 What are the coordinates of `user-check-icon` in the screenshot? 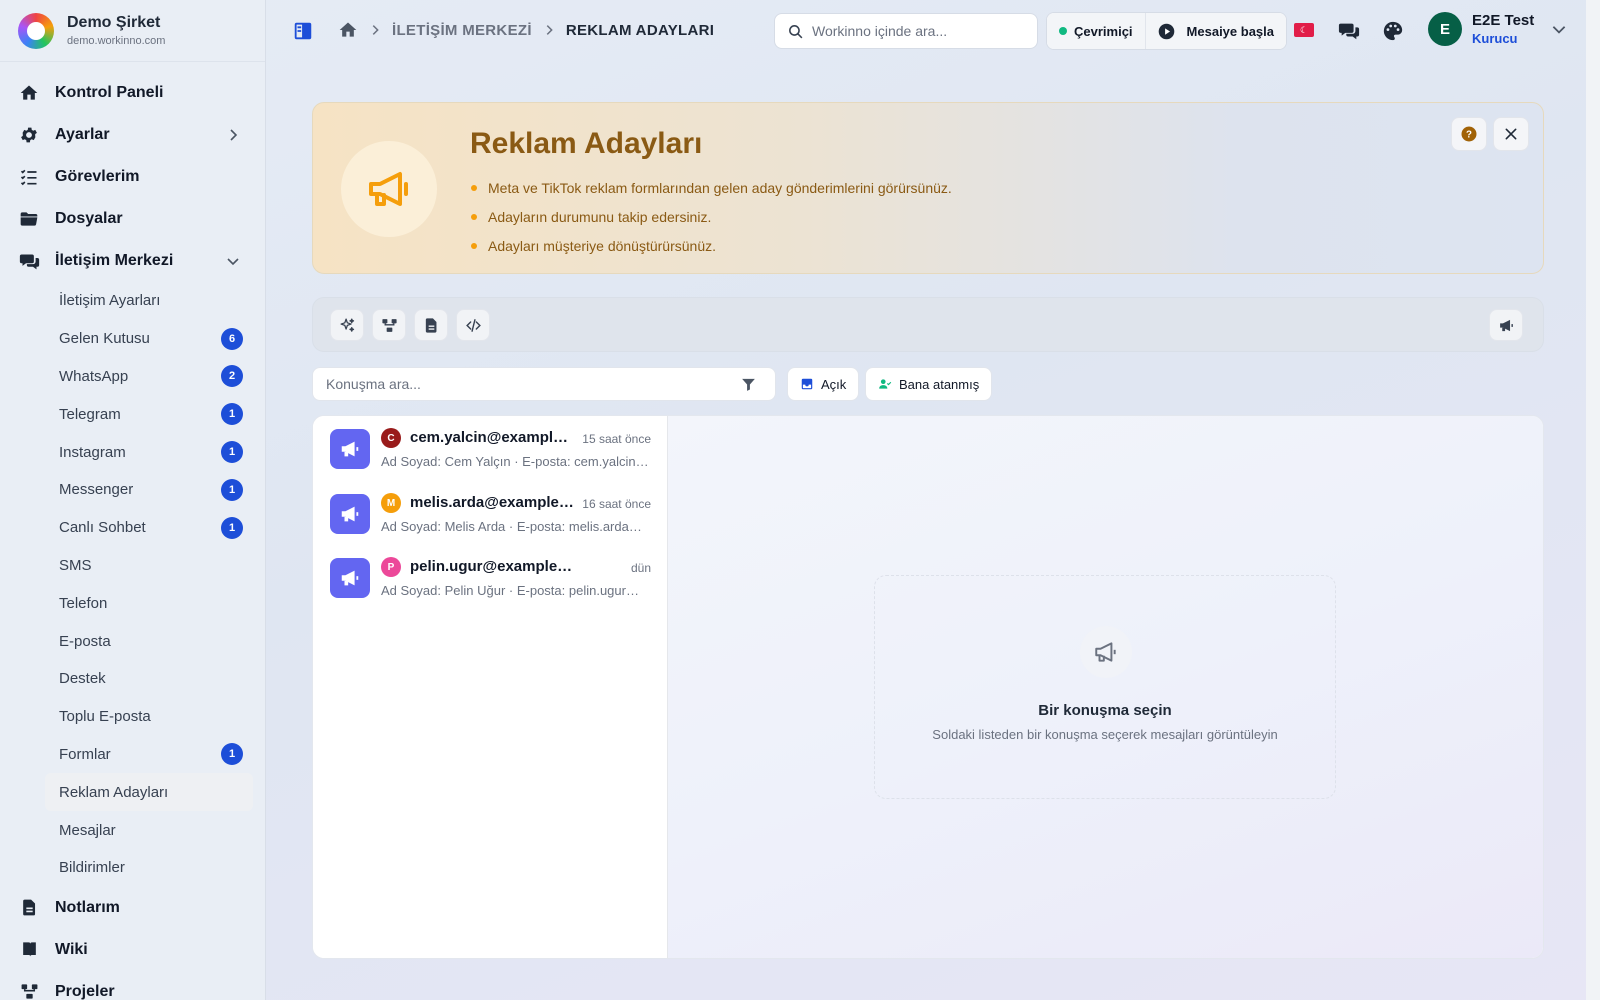 It's located at (885, 384).